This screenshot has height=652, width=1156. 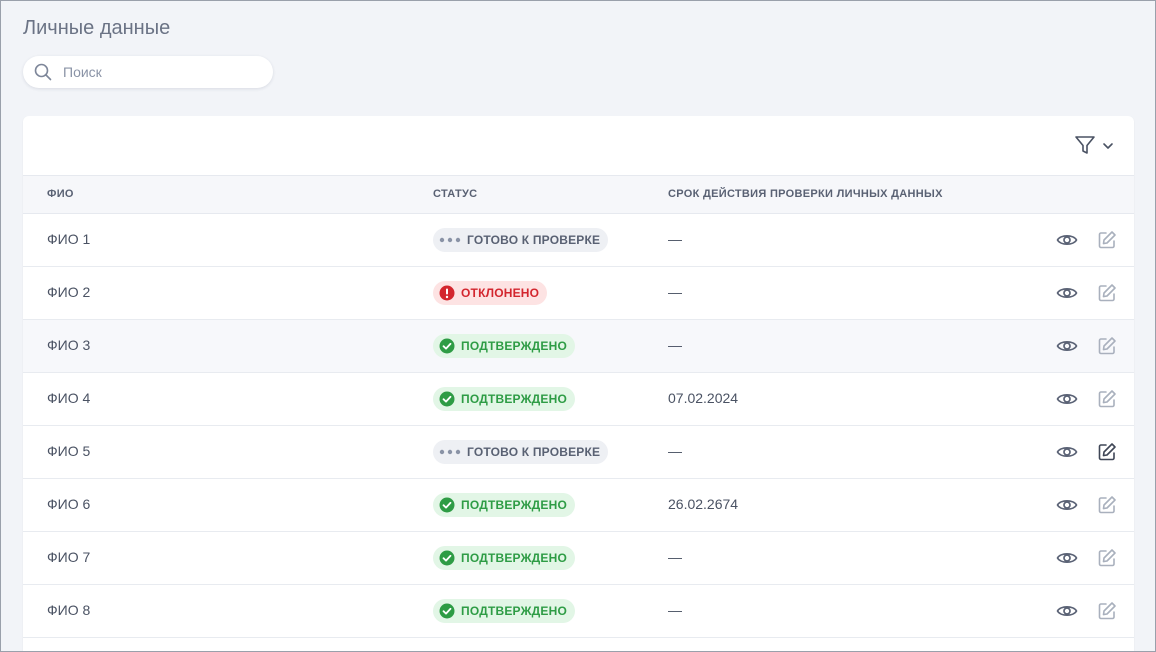 I want to click on table-row: ФИО 1 ГОТОВО К ПРОВЕРКЕ —, so click(x=578, y=240).